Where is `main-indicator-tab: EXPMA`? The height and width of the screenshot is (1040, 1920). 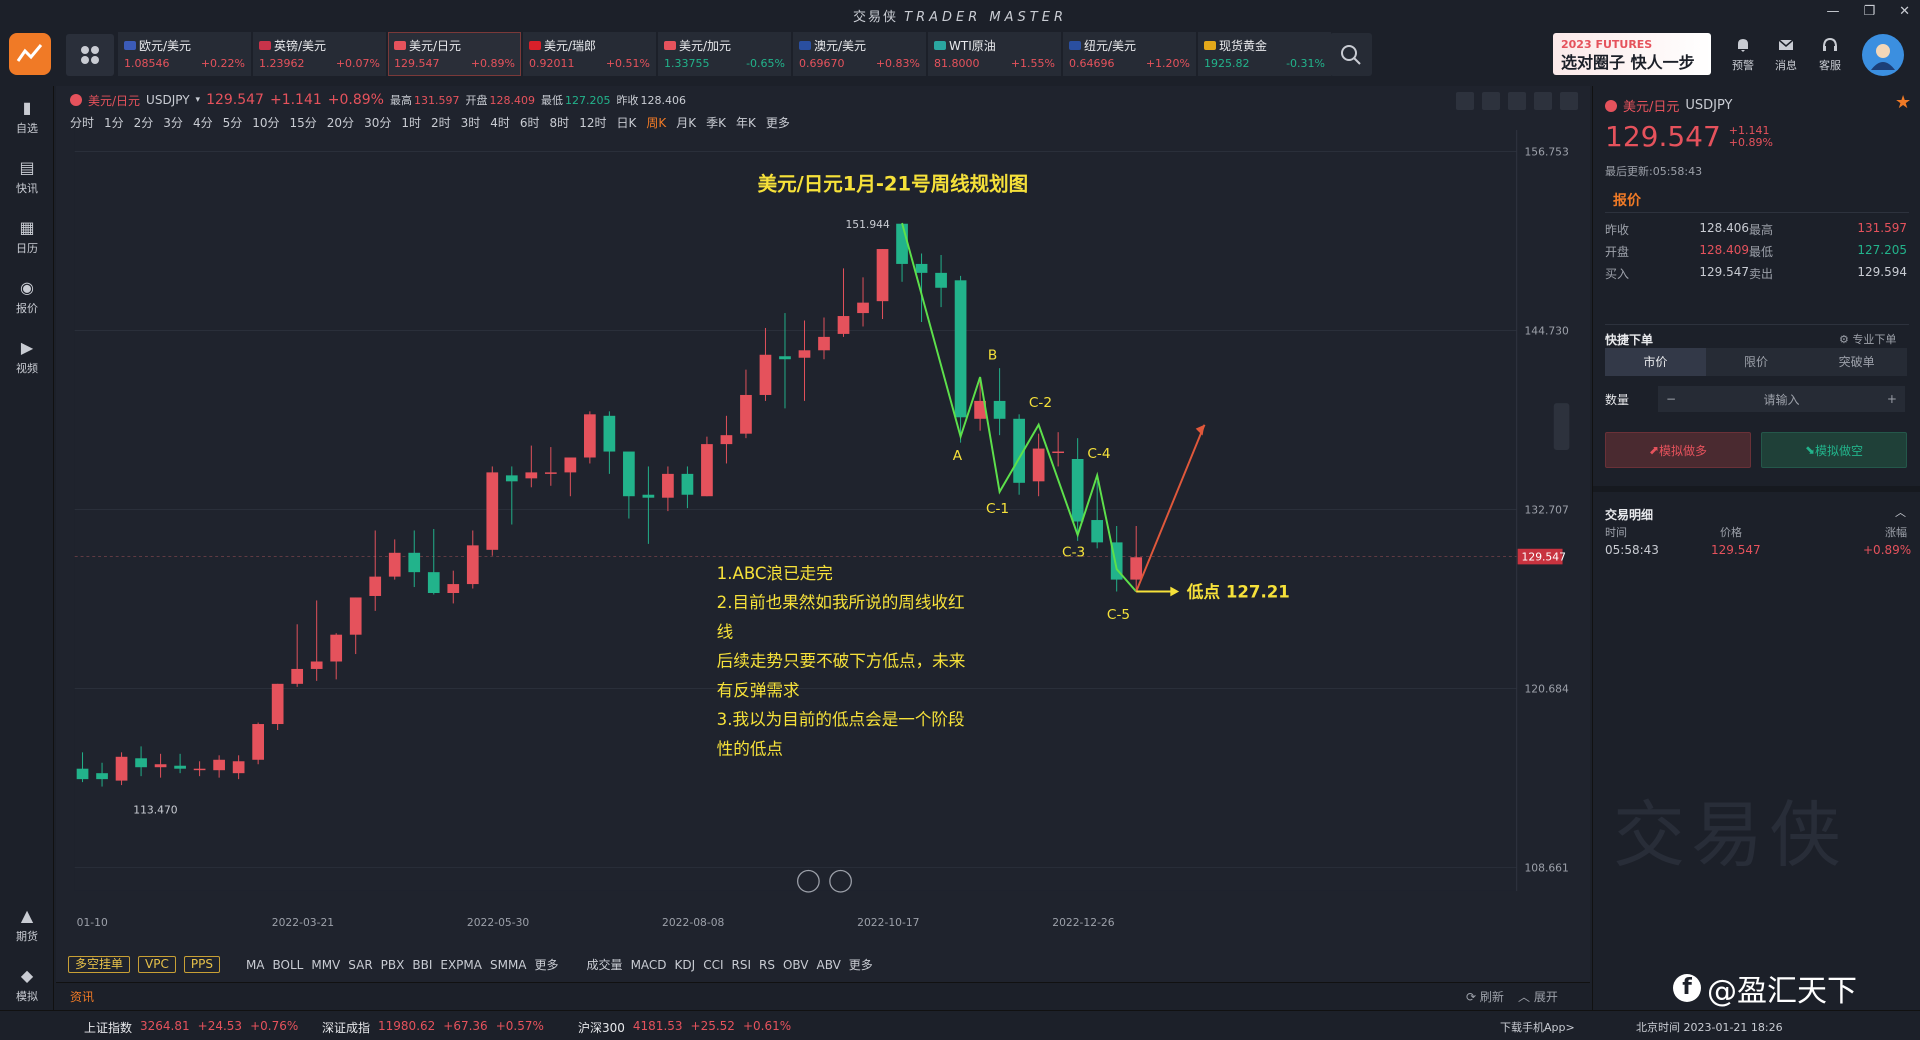 main-indicator-tab: EXPMA is located at coordinates (461, 965).